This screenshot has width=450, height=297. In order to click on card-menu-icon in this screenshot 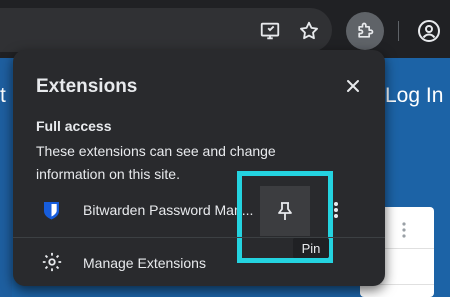, I will do `click(404, 230)`.